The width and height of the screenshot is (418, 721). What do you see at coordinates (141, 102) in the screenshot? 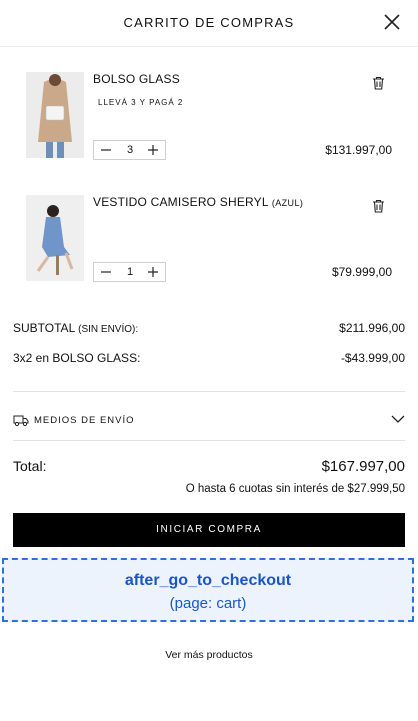
I see `promo-label: LLEVÁ 3 Y PAGÁ 2` at bounding box center [141, 102].